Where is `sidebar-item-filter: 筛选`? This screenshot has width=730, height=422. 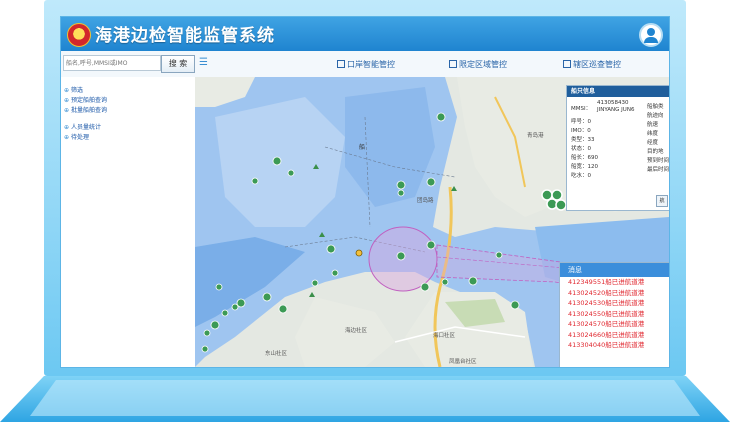
sidebar-item-filter: 筛选 is located at coordinates (73, 89).